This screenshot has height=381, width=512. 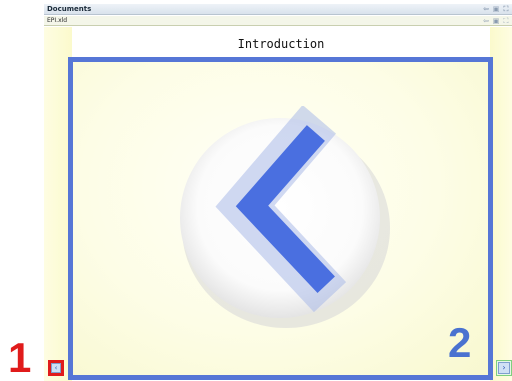 What do you see at coordinates (20, 357) in the screenshot?
I see `annotation-marker-1: 1` at bounding box center [20, 357].